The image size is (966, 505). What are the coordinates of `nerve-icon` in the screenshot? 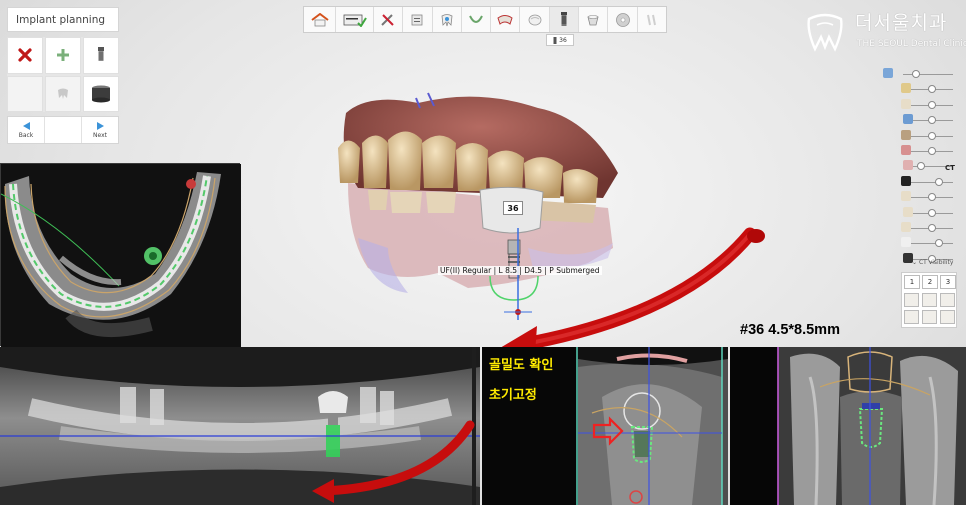 It's located at (908, 165).